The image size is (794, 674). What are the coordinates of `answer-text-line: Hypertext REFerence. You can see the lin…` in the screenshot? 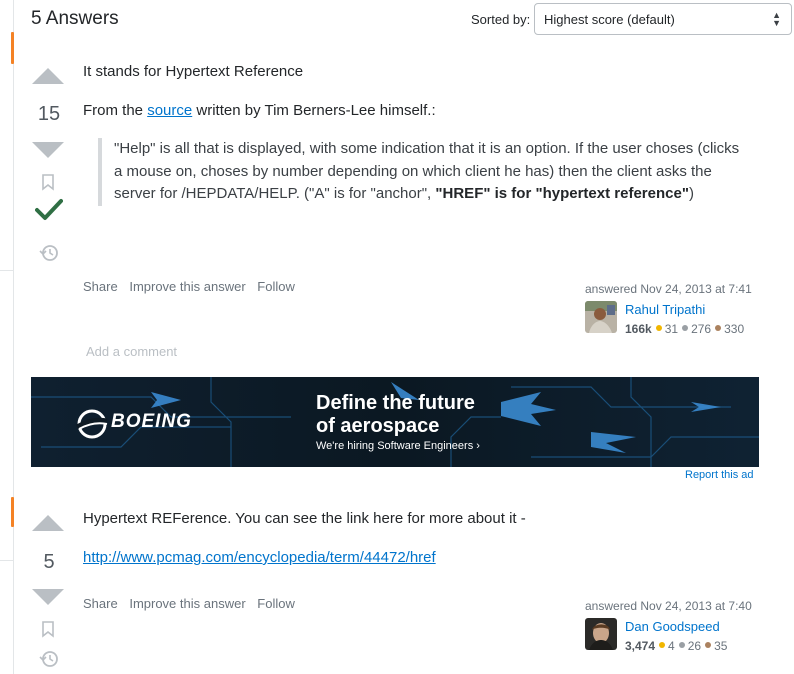 It's located at (304, 518).